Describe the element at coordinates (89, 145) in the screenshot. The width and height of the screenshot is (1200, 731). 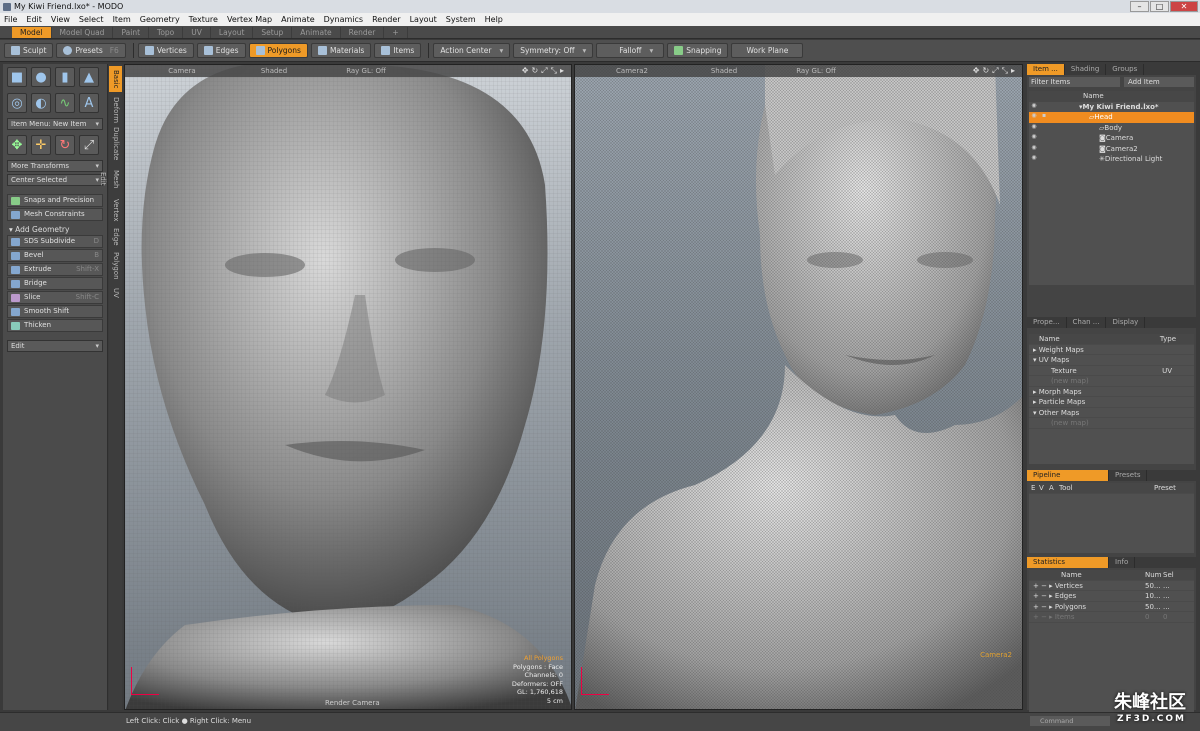
I see `scale-icon: ⤢` at that location.